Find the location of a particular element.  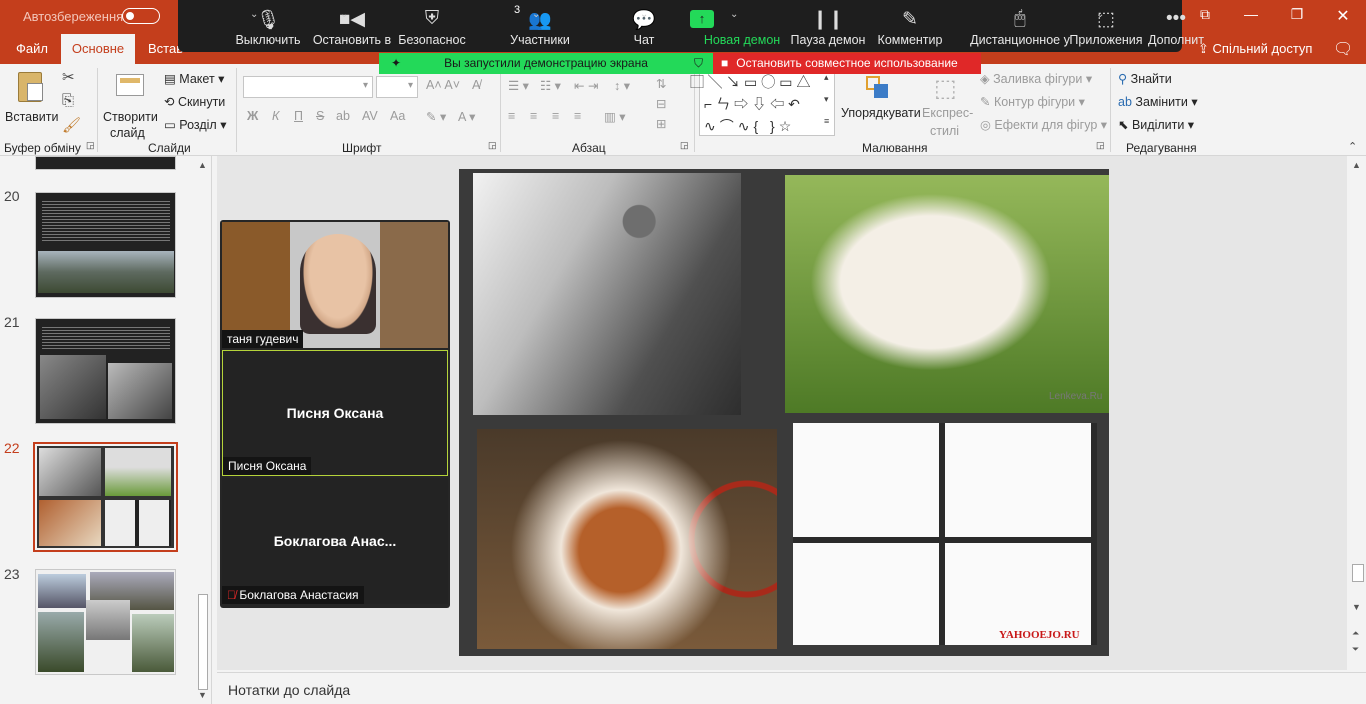

font-color-icon: A ▾ is located at coordinates (466, 116).